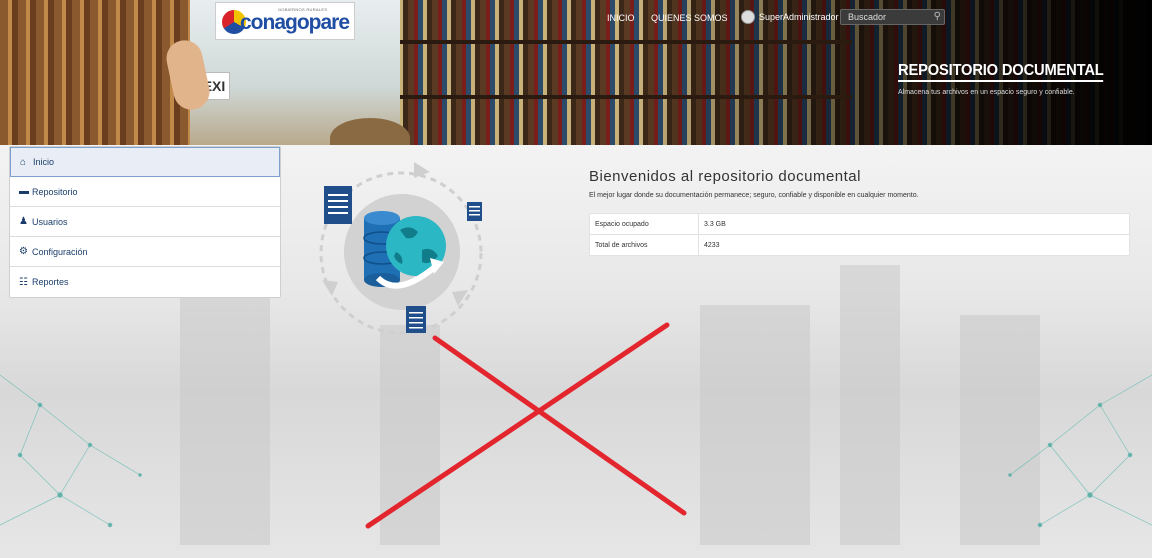  I want to click on sidebar-item-repositorio: ▬ Repositorio, so click(145, 192).